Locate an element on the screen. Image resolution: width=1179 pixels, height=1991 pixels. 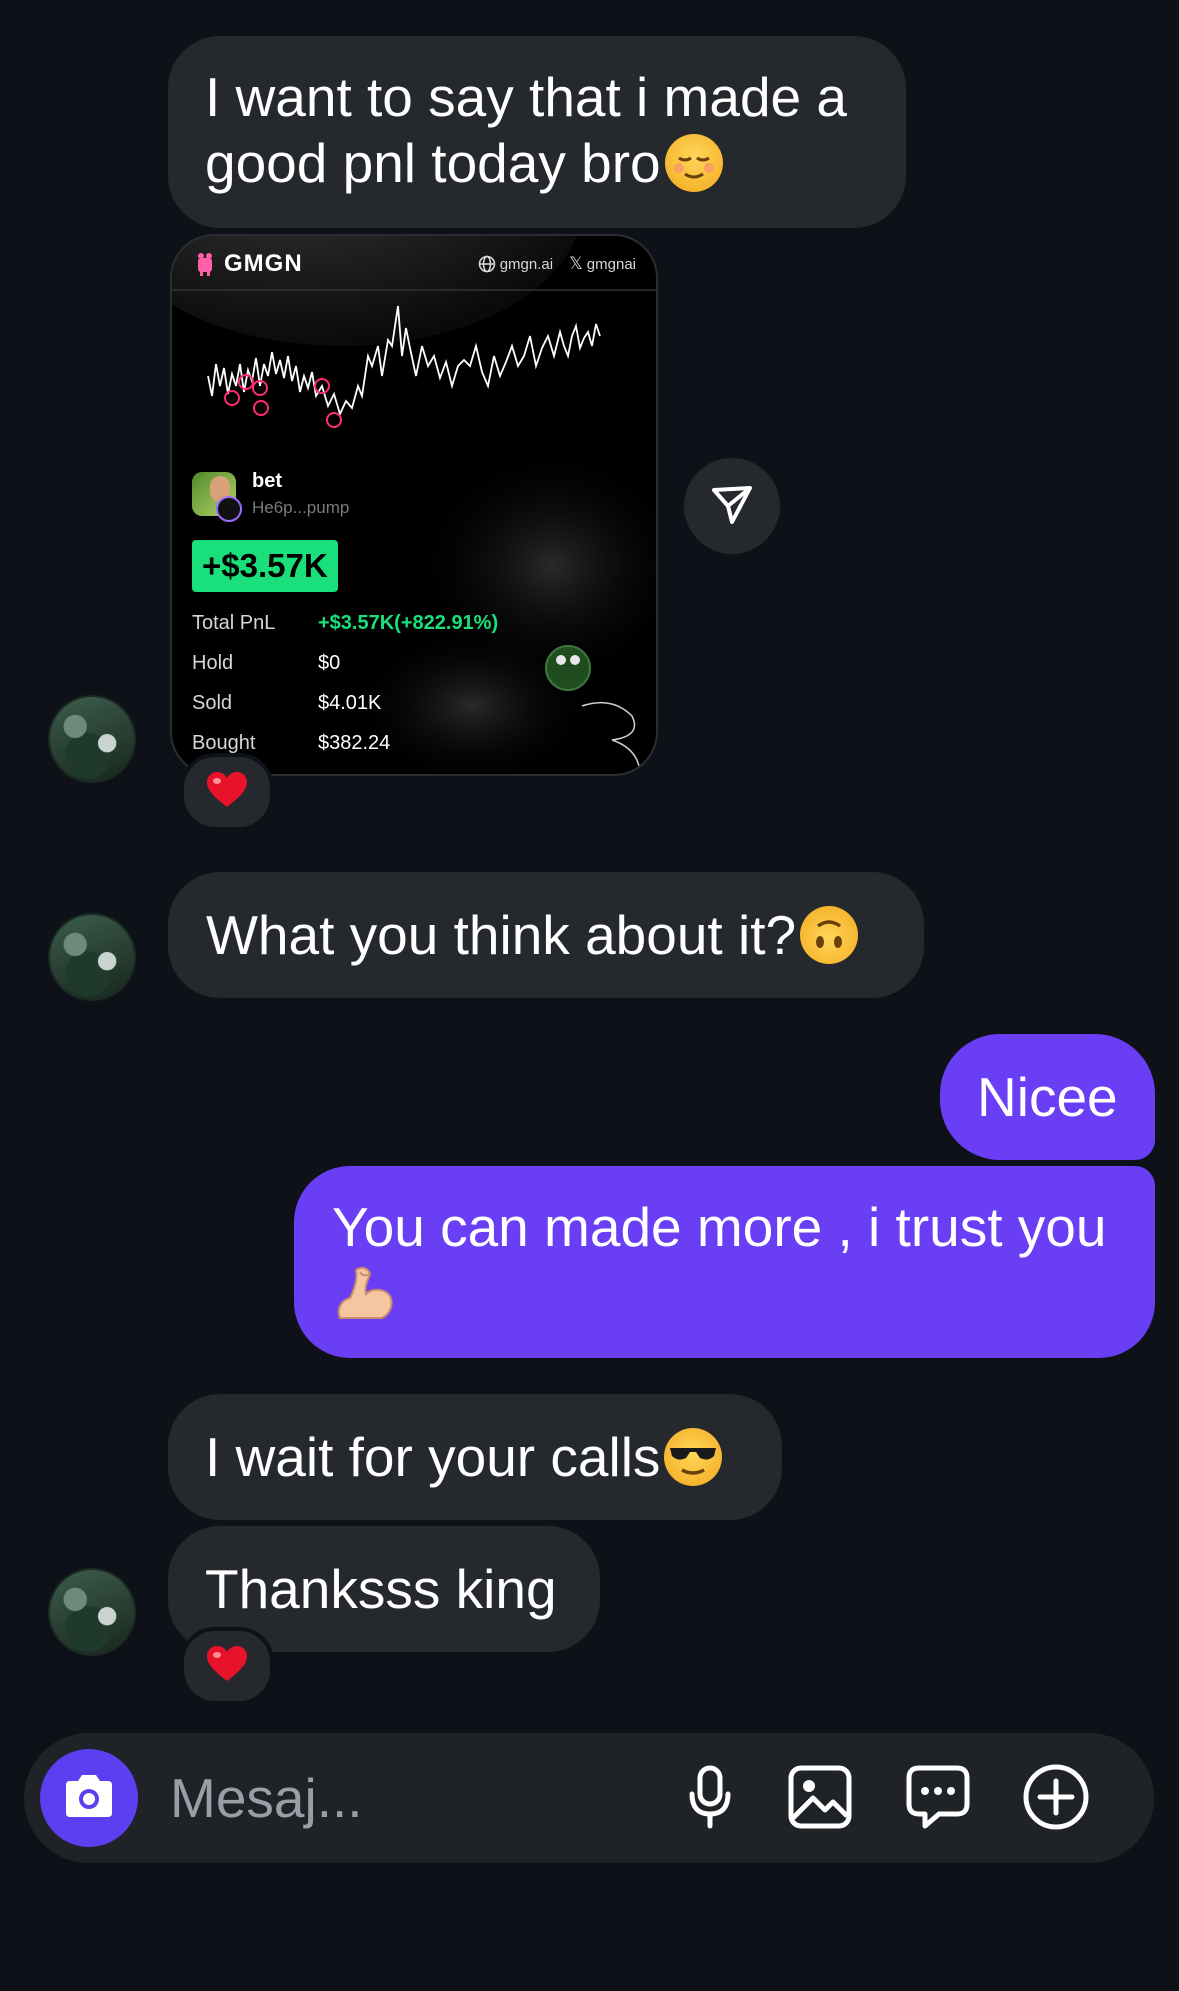
message-bubble-outgoing: Nicee is located at coordinates (1047, 1097).